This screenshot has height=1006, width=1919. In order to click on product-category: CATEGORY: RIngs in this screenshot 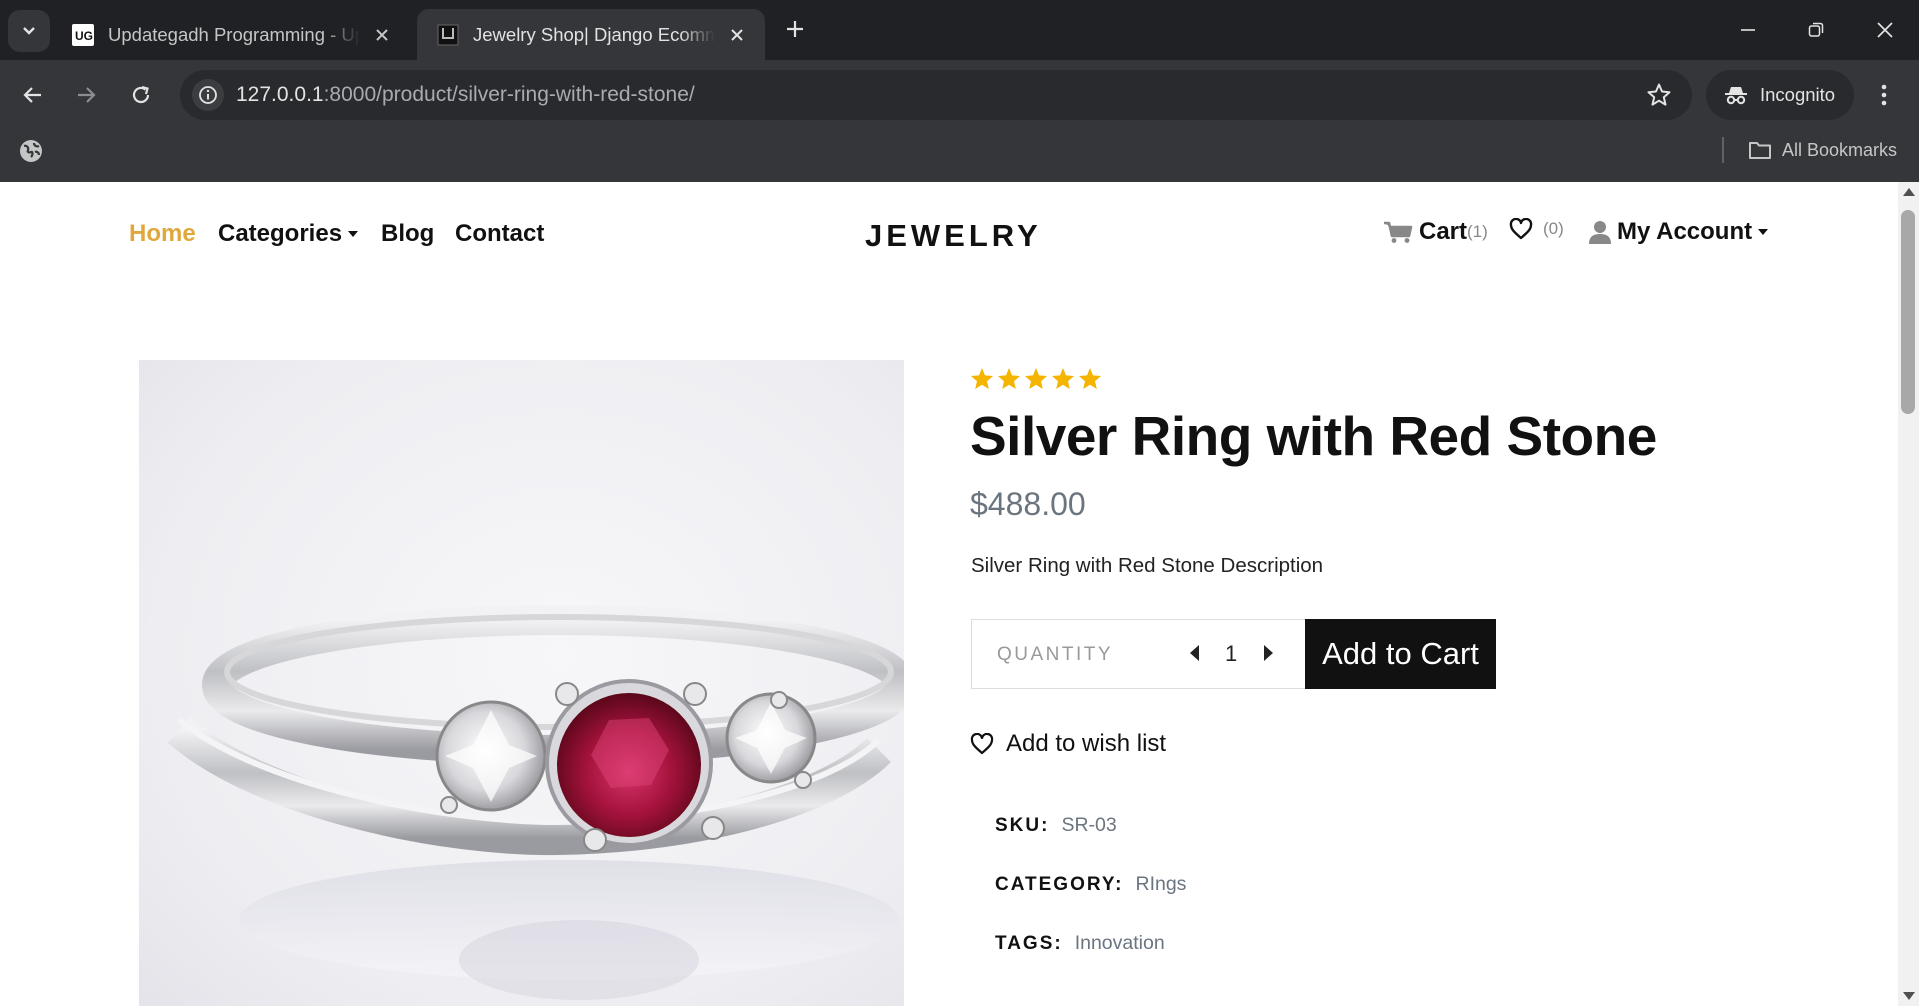, I will do `click(1090, 884)`.